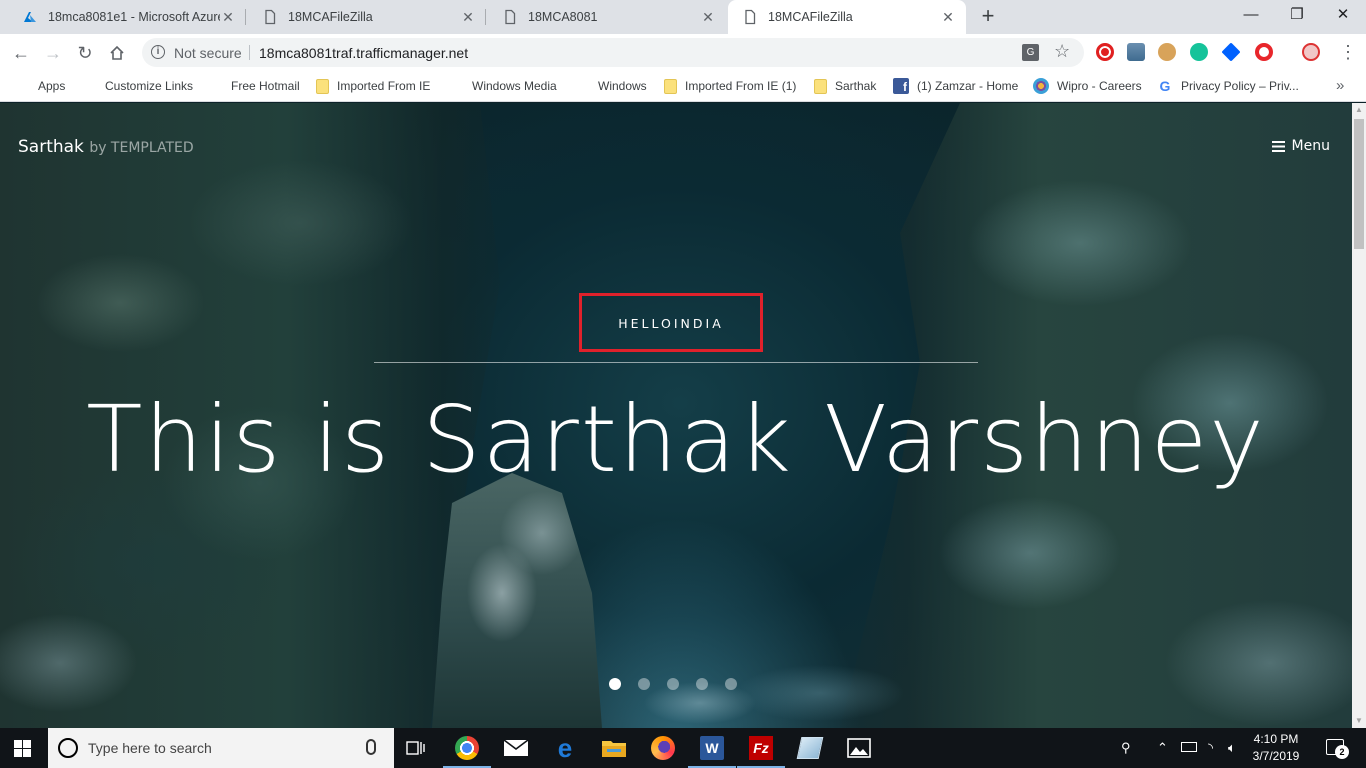 Image resolution: width=1366 pixels, height=768 pixels. I want to click on tab-18mca8081: 18MCA8081 ✕, so click(607, 17).